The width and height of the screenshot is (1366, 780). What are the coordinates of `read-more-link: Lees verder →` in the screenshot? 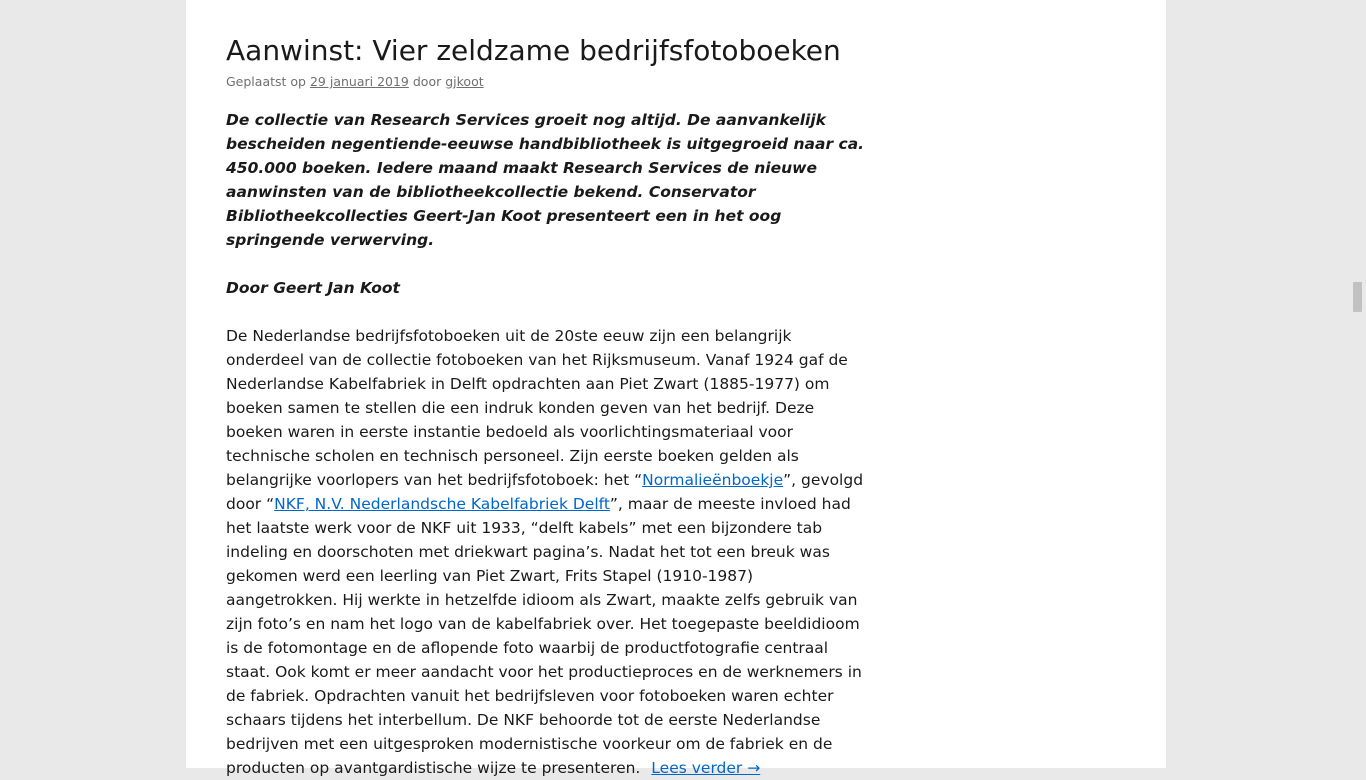 It's located at (705, 768).